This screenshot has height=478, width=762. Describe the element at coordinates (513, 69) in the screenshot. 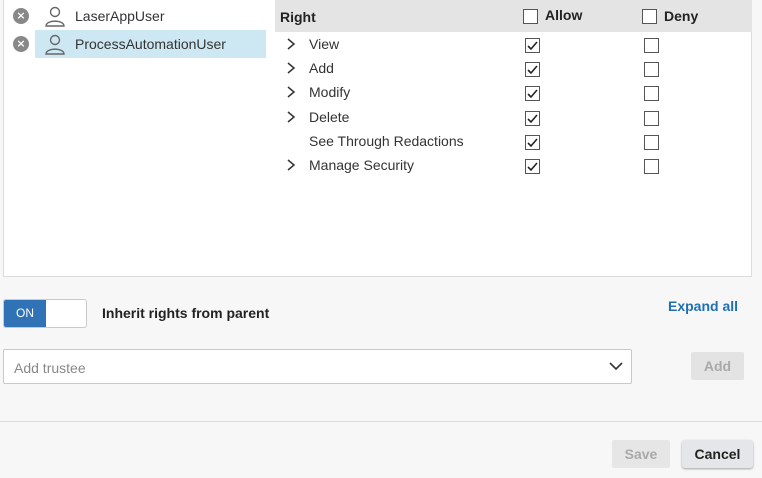

I see `right-row: Add` at that location.